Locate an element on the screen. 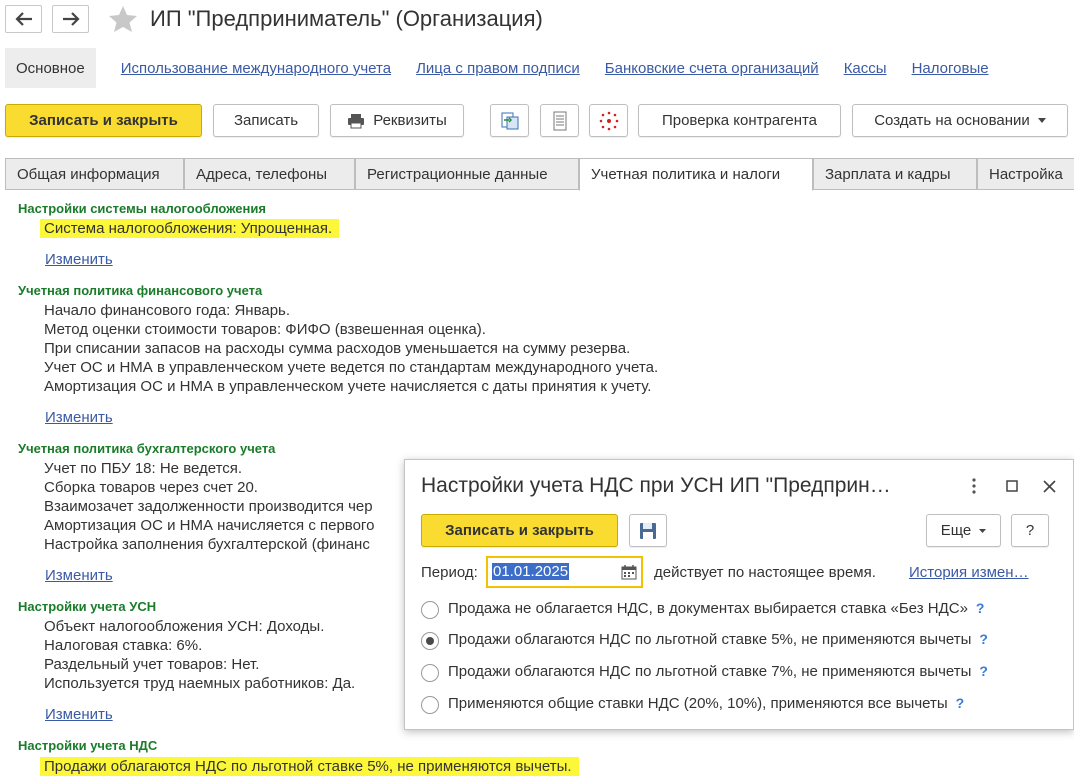 The image size is (1074, 782). dialog-close-button is located at coordinates (1049, 486).